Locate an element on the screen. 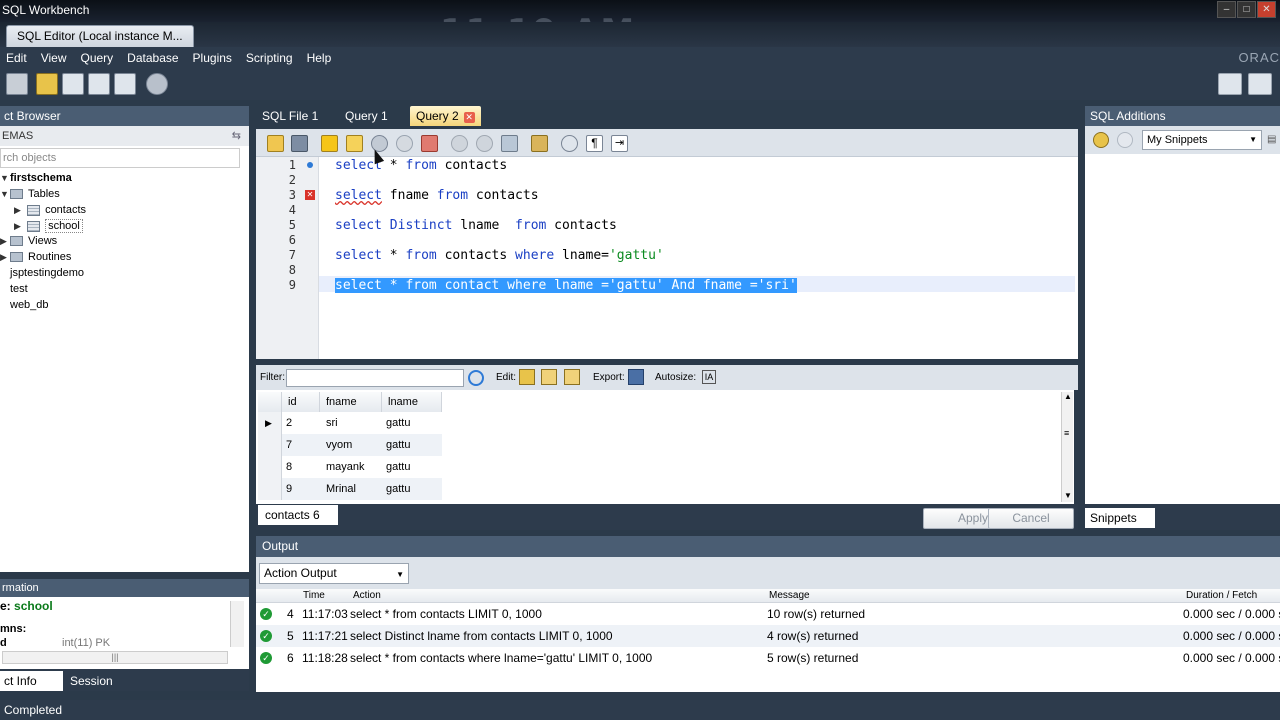  close-tab-icon: ✕ is located at coordinates (469, 117).